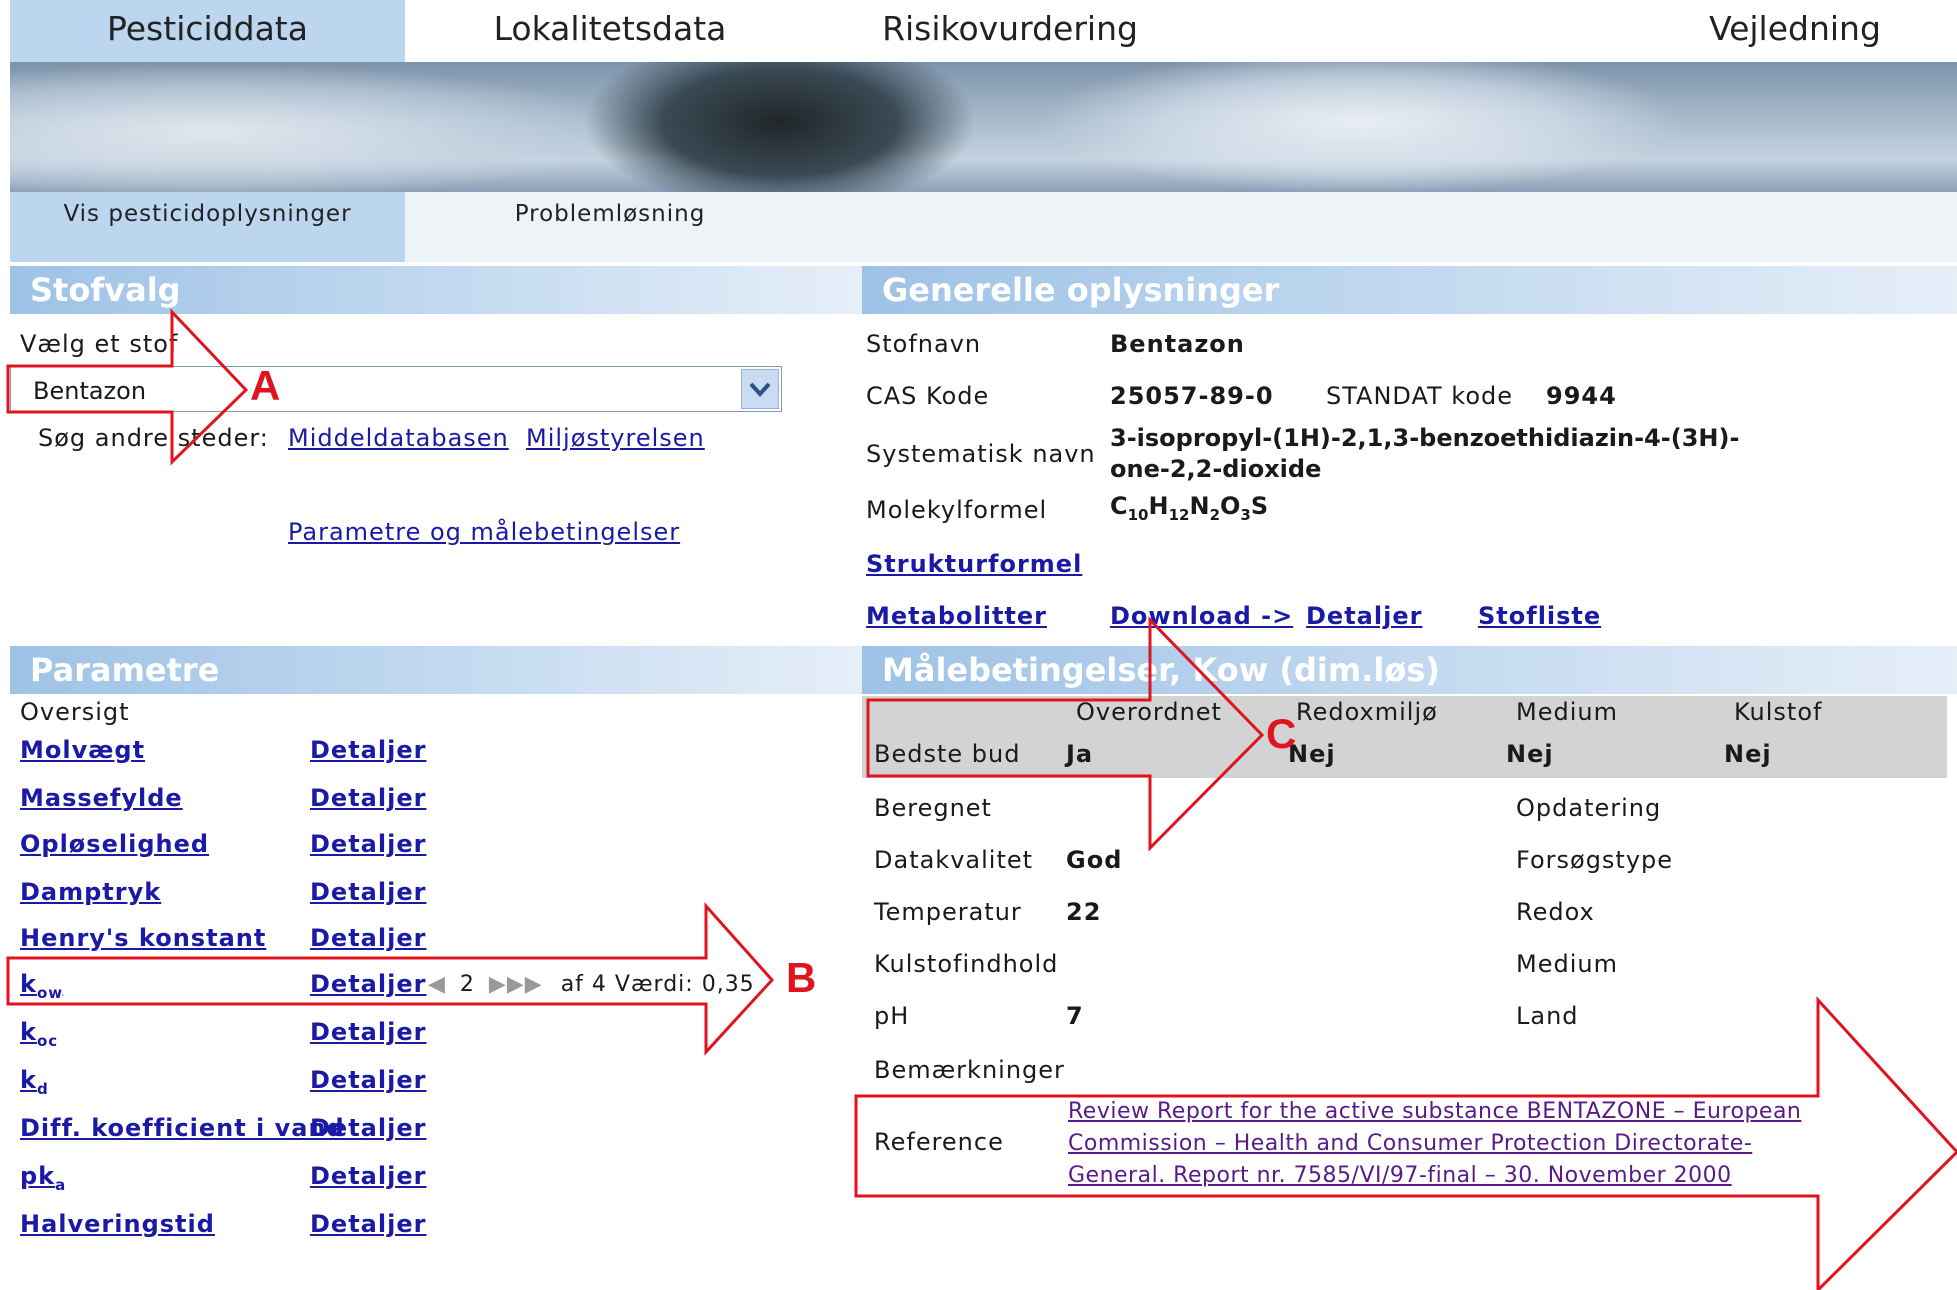  Describe the element at coordinates (1281, 733) in the screenshot. I see `annotation-c: C` at that location.